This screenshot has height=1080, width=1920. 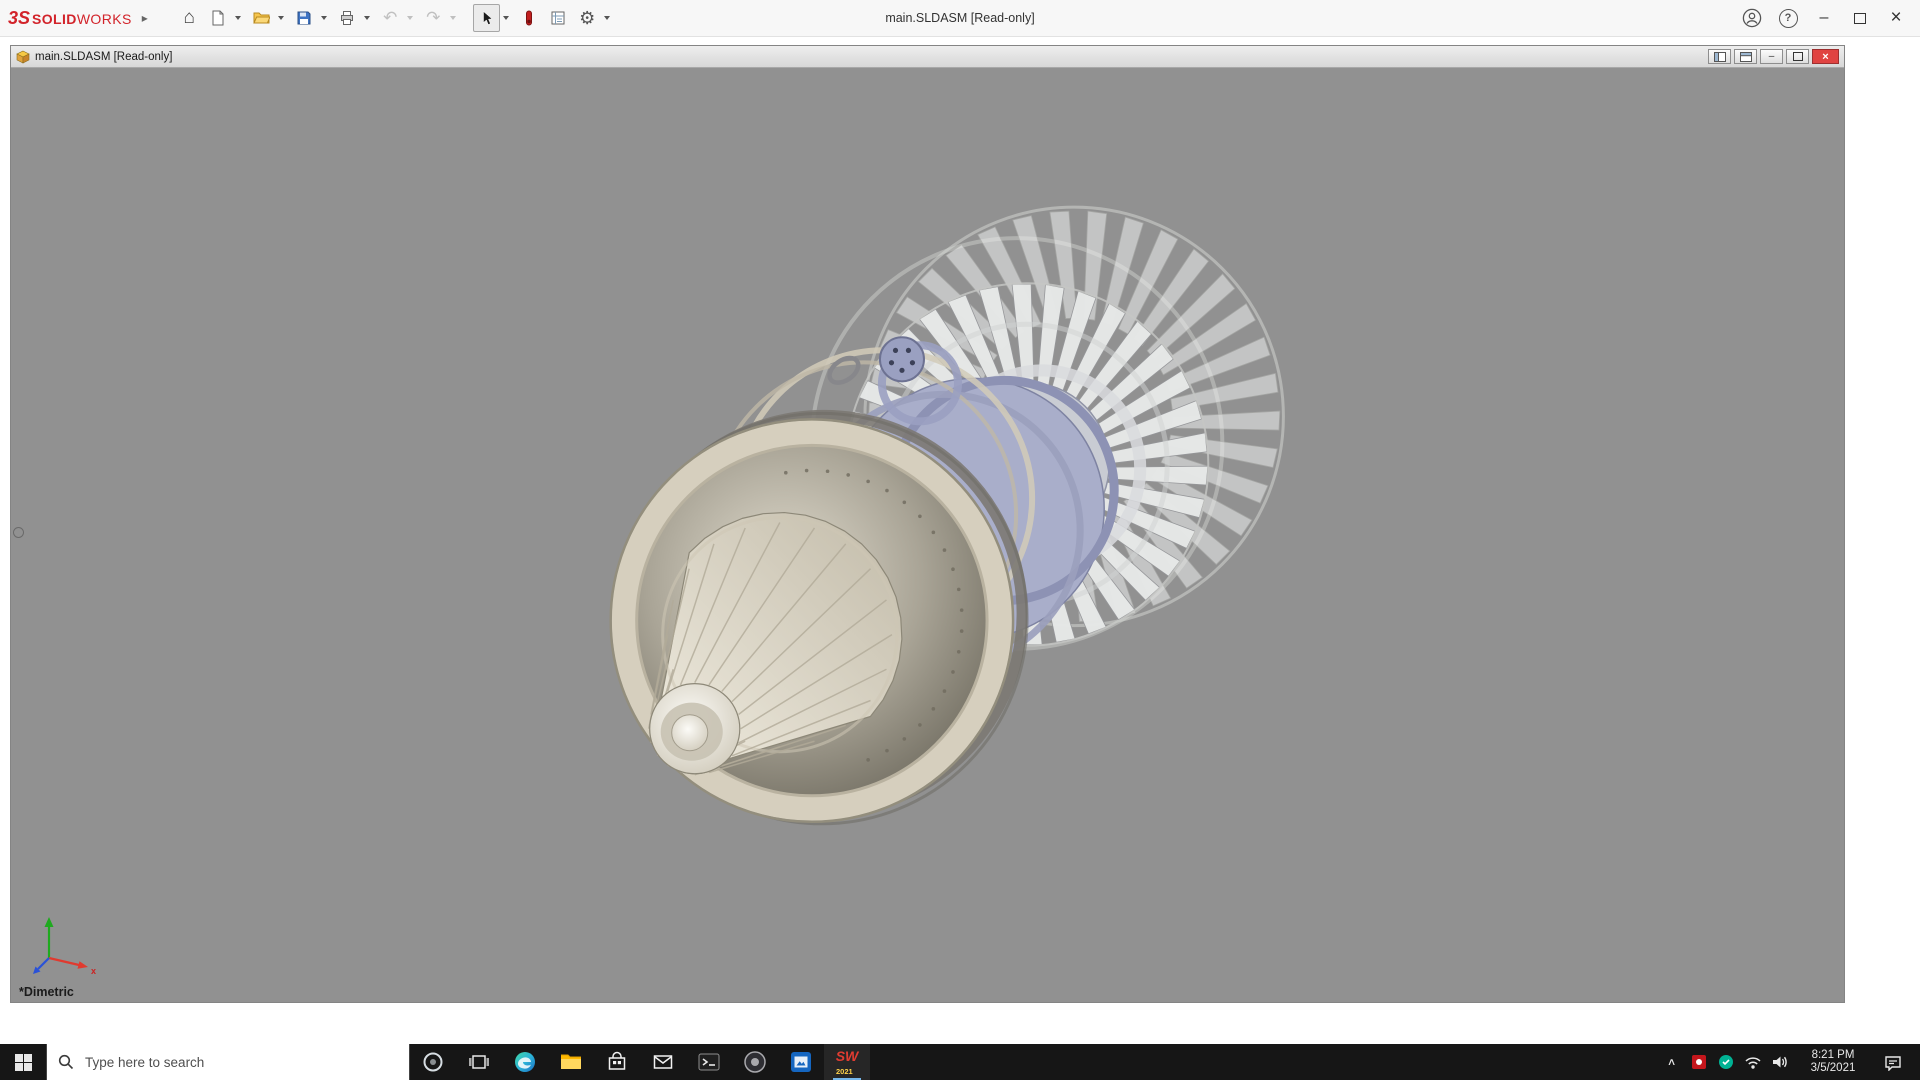 I want to click on account-button, so click(x=1752, y=18).